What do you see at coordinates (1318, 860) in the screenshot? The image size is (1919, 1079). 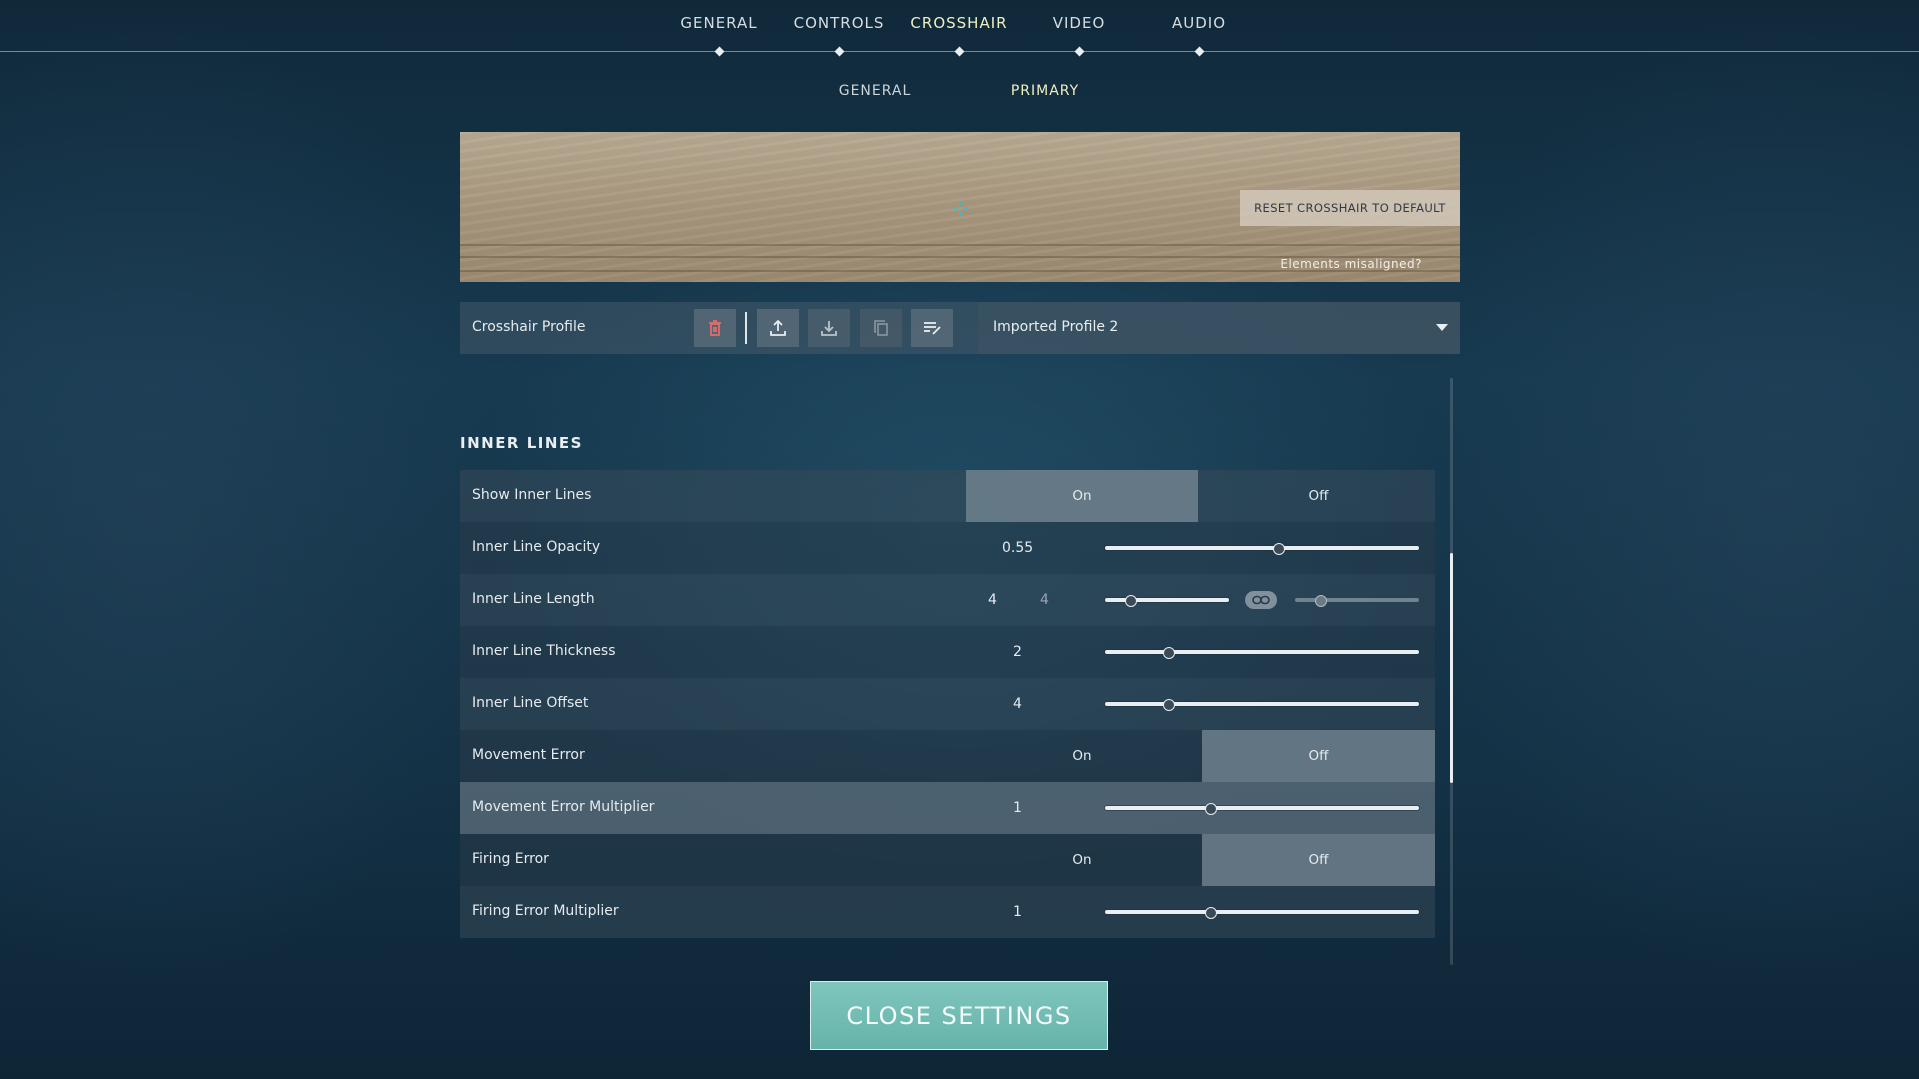 I see `firing-error-off: Off` at bounding box center [1318, 860].